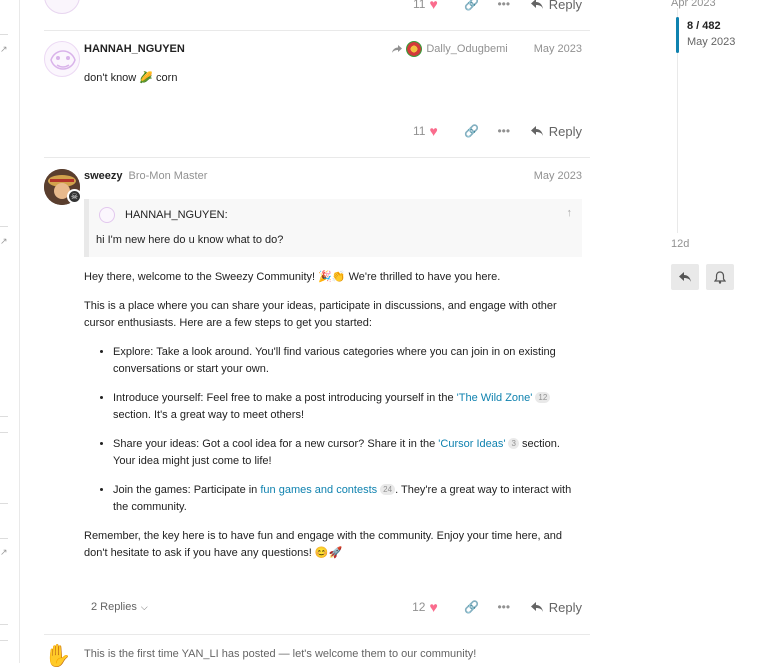 The image size is (761, 669). I want to click on reply-arrow-icon, so click(397, 49).